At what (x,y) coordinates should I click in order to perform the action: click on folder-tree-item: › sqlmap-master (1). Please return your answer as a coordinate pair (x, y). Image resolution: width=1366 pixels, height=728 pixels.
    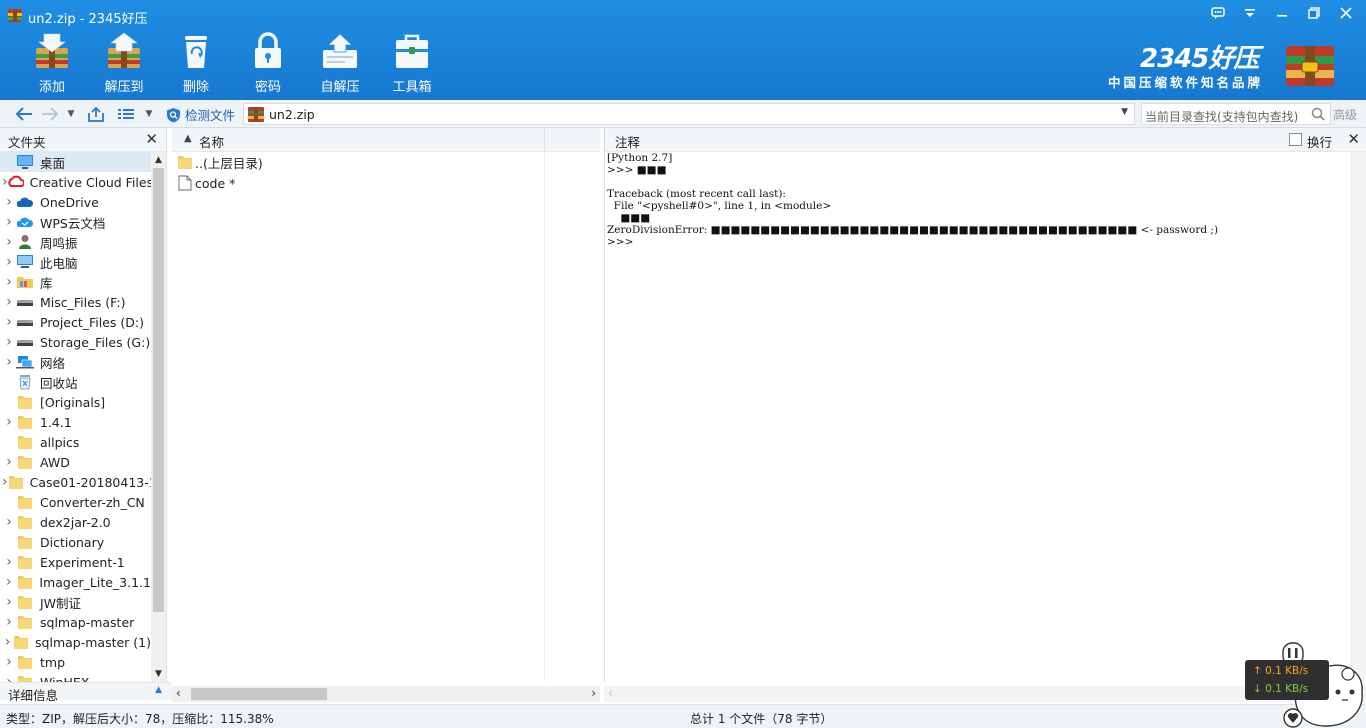
    Looking at the image, I should click on (75, 642).